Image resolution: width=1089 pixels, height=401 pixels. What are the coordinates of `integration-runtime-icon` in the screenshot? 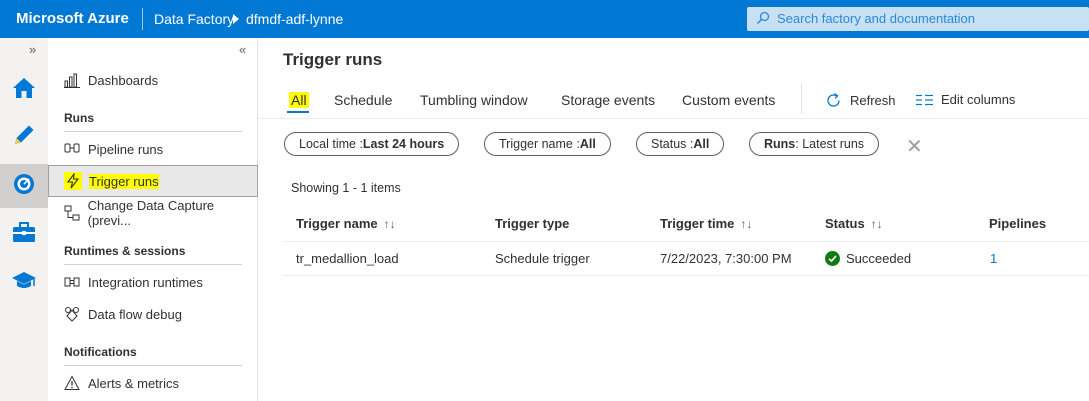 It's located at (72, 282).